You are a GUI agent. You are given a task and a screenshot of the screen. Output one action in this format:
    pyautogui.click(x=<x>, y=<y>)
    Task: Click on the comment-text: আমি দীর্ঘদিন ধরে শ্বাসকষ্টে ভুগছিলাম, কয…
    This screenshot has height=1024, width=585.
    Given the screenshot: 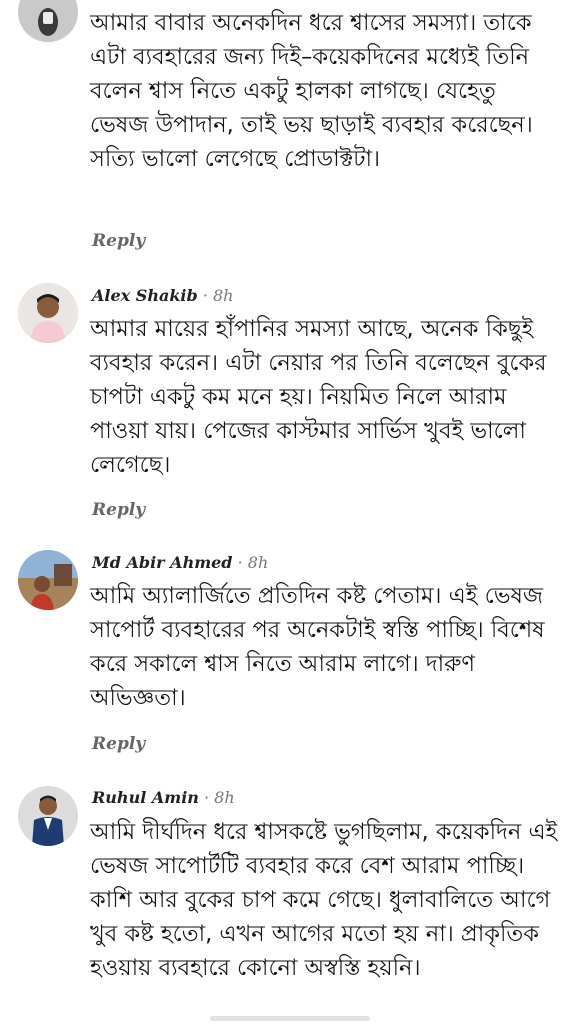 What is the action you would take?
    pyautogui.click(x=324, y=900)
    